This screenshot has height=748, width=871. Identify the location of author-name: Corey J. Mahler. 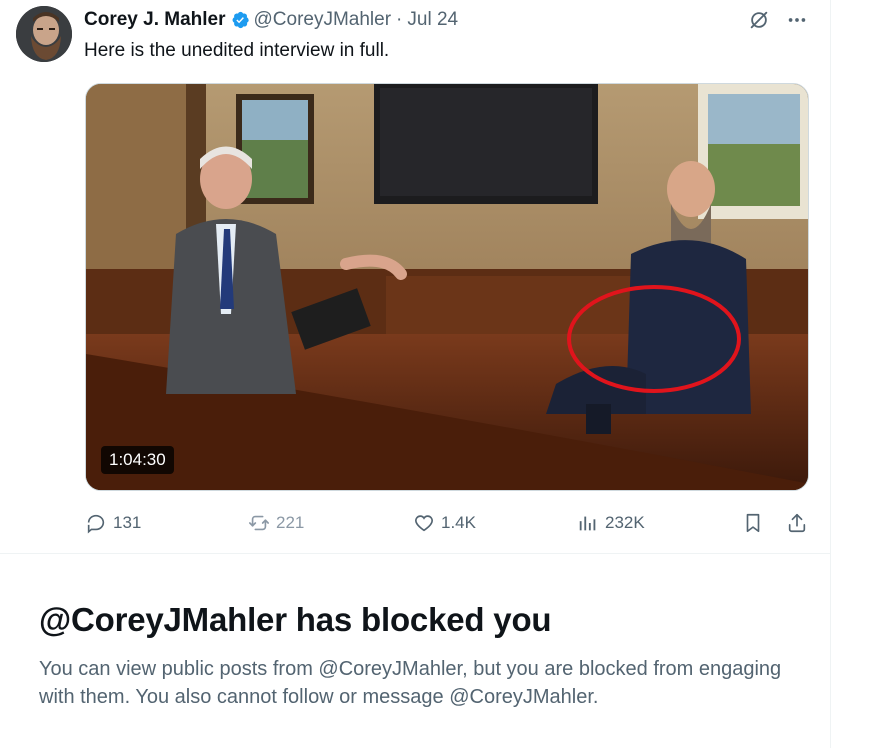
(155, 20).